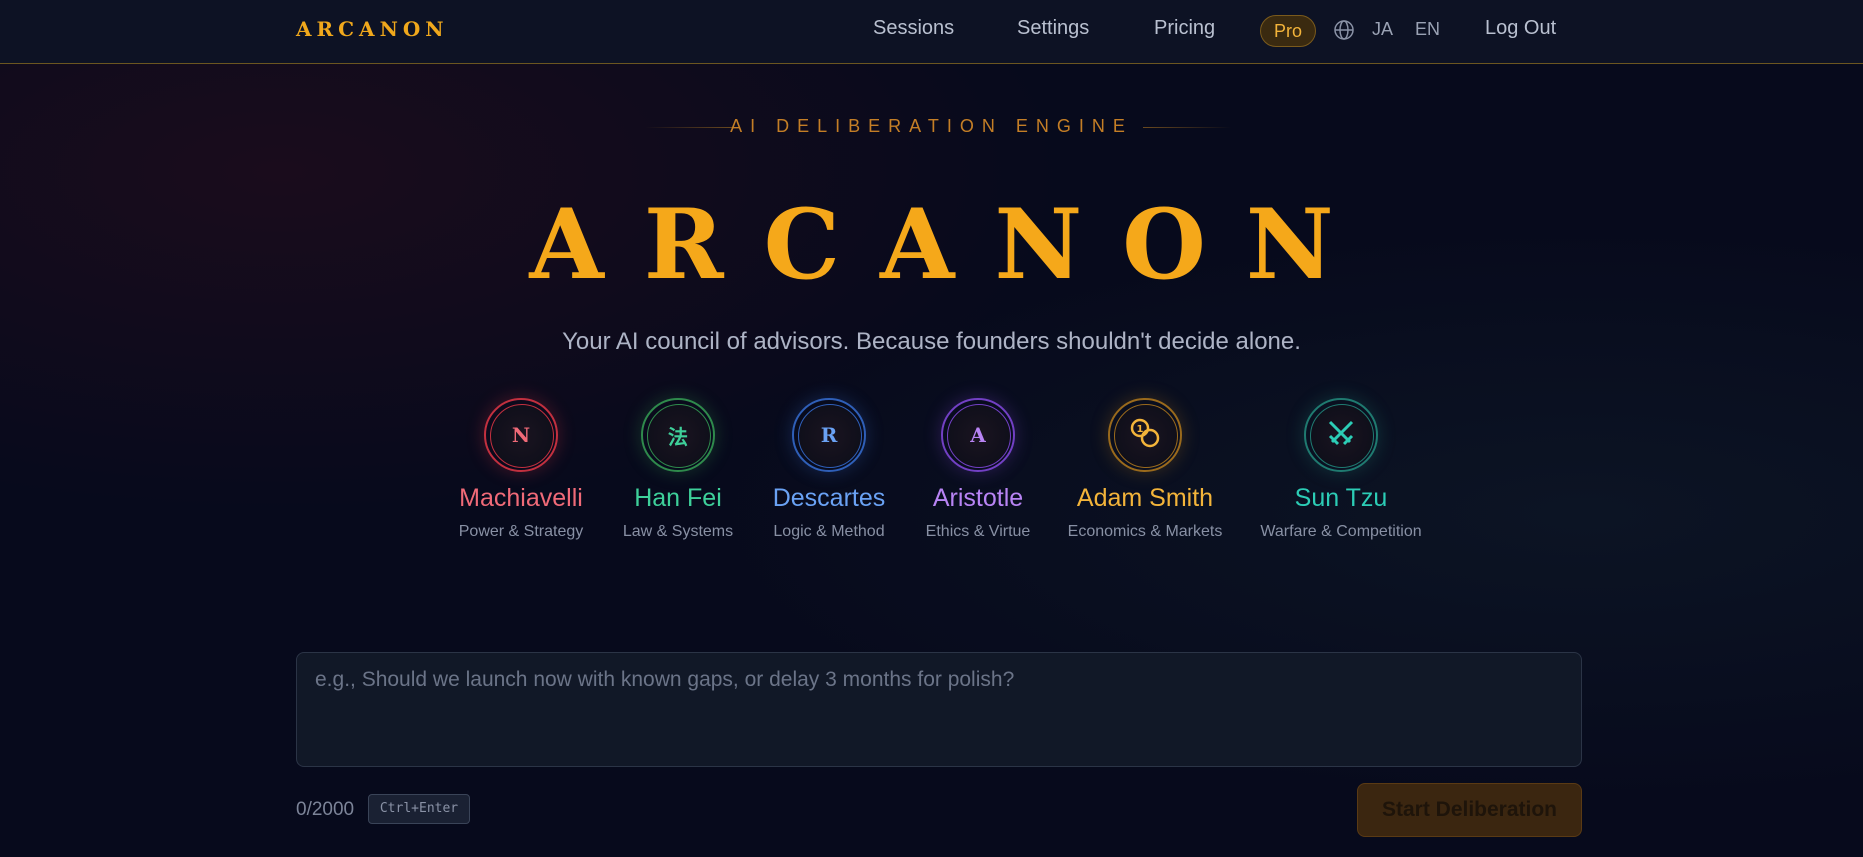  What do you see at coordinates (521, 498) in the screenshot?
I see `advisor-name: Machiavelli` at bounding box center [521, 498].